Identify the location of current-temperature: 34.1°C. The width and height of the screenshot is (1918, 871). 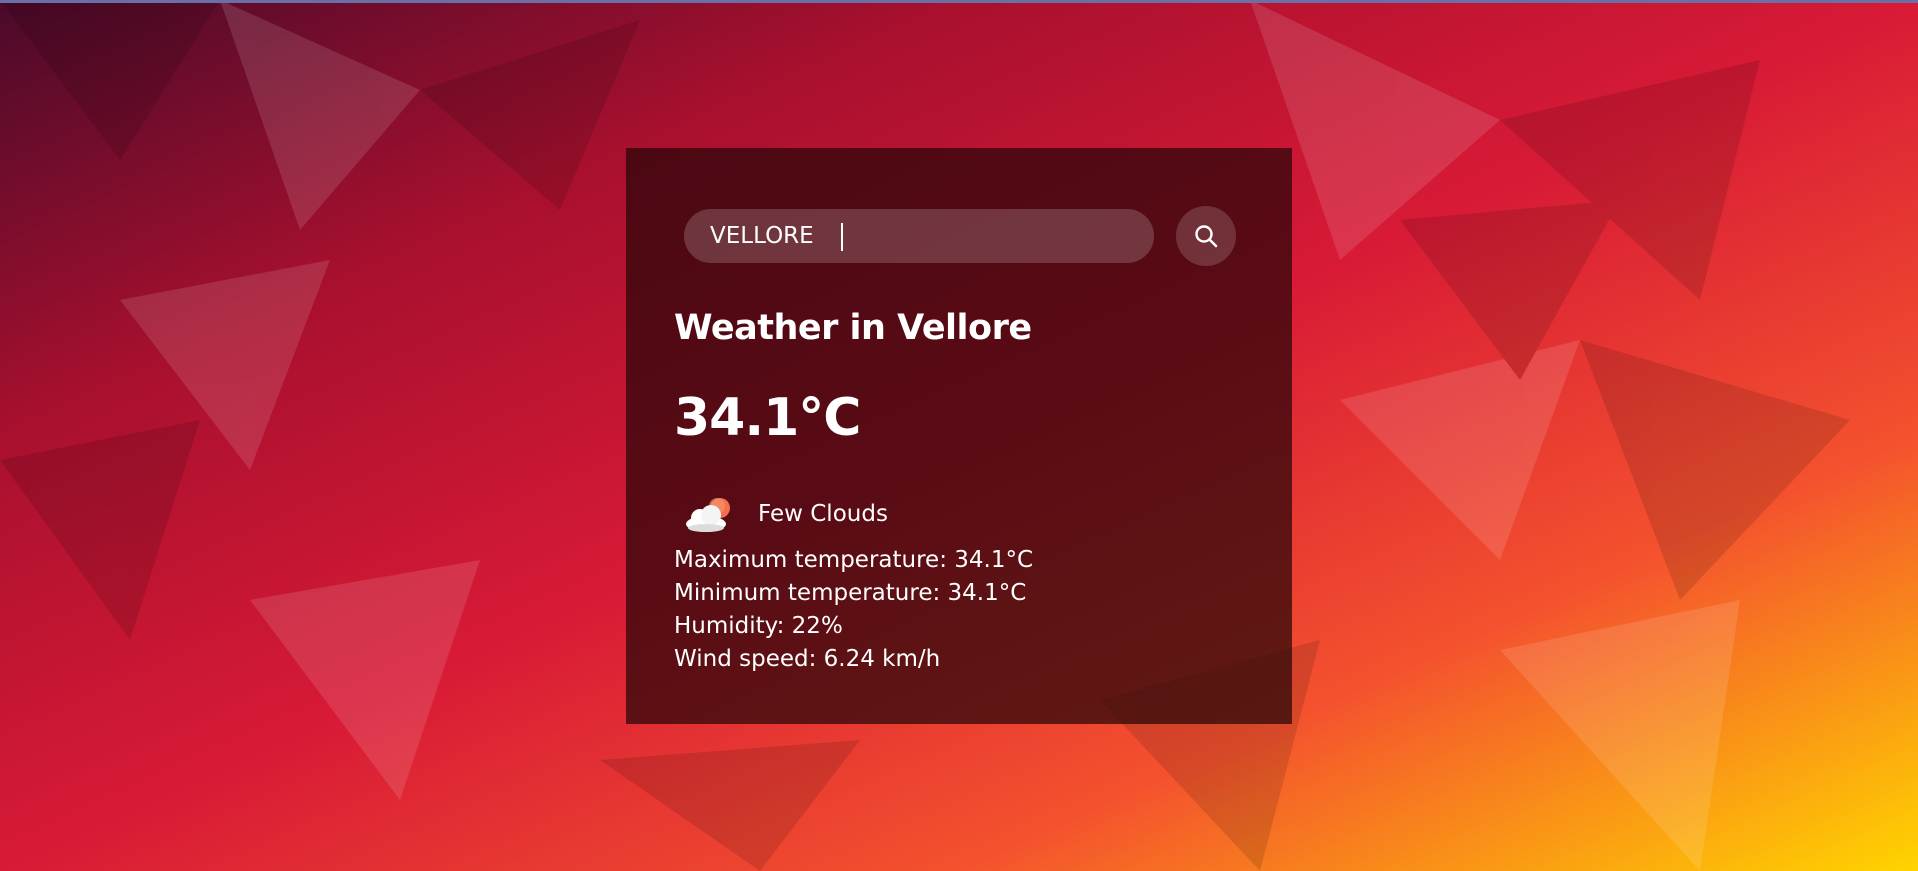
(767, 418).